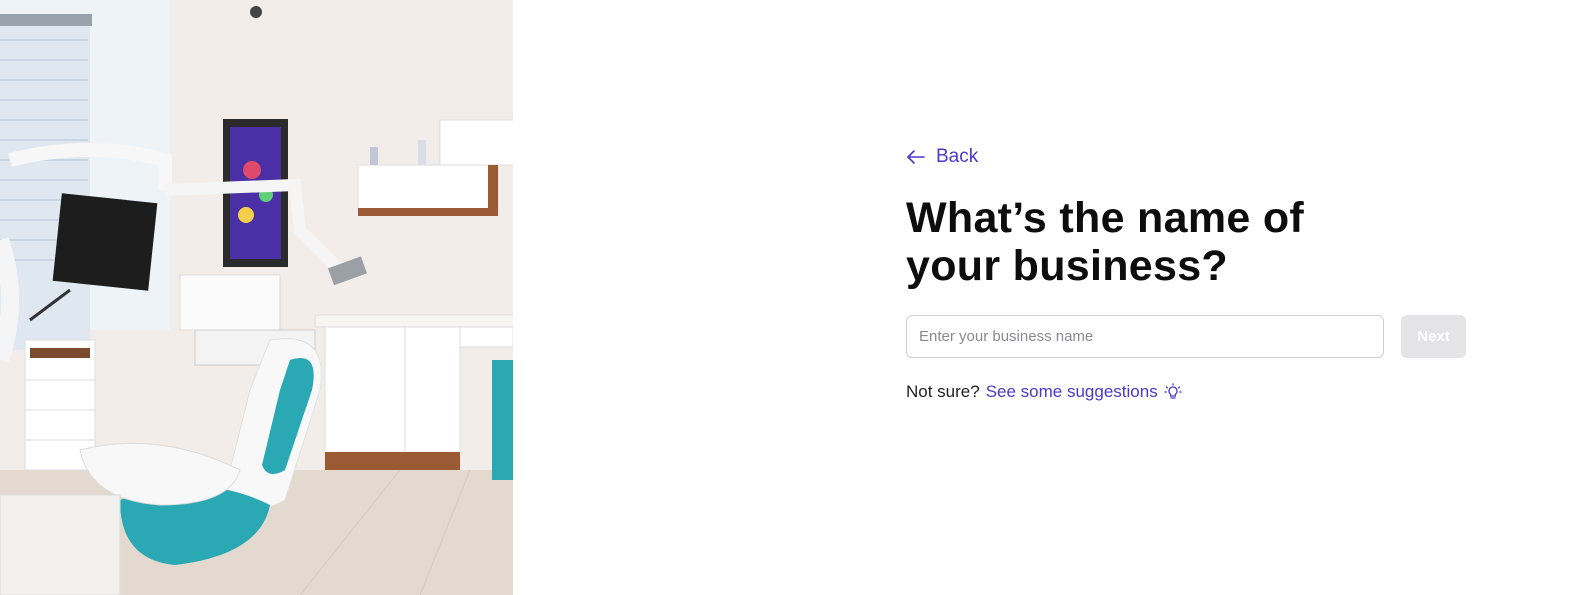 The width and height of the screenshot is (1579, 595). I want to click on back-label: Back, so click(957, 156).